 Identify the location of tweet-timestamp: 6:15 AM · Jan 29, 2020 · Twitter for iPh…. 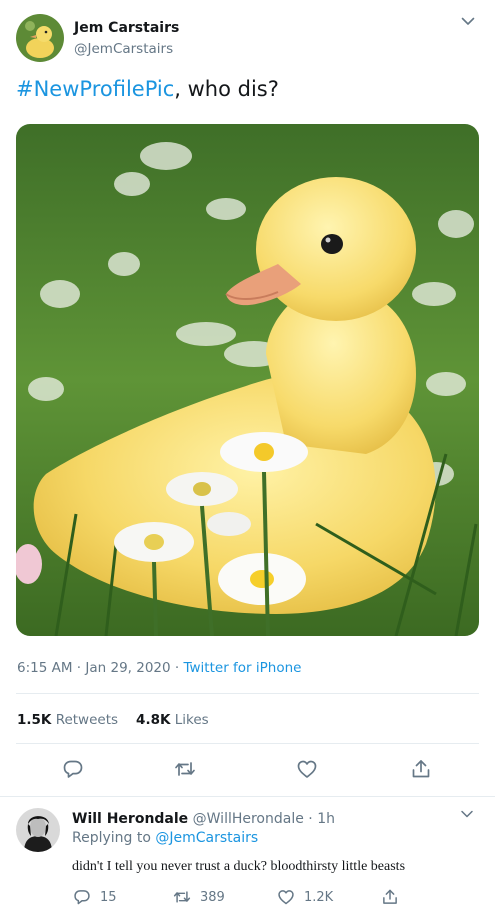
(159, 668).